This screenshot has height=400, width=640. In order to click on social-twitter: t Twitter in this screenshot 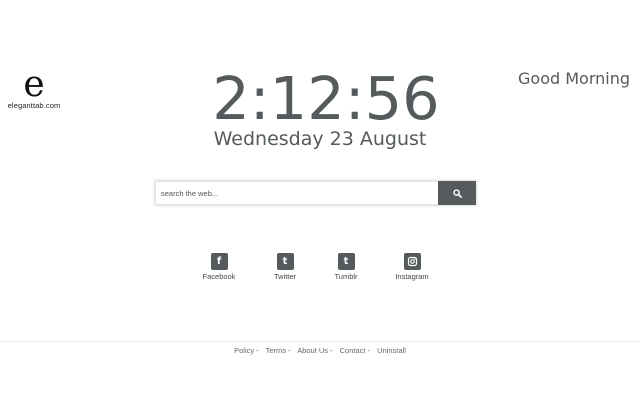, I will do `click(285, 267)`.